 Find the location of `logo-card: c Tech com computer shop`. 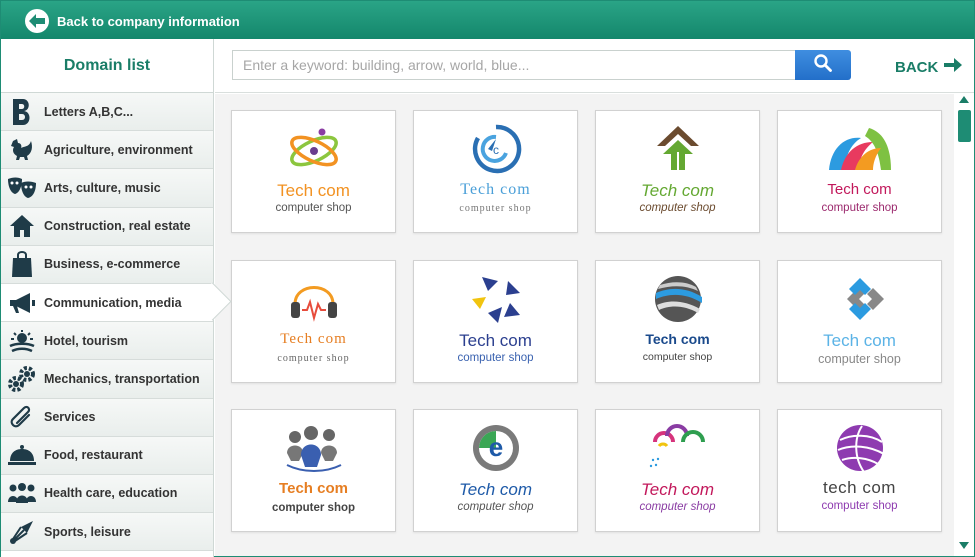

logo-card: c Tech com computer shop is located at coordinates (495, 171).